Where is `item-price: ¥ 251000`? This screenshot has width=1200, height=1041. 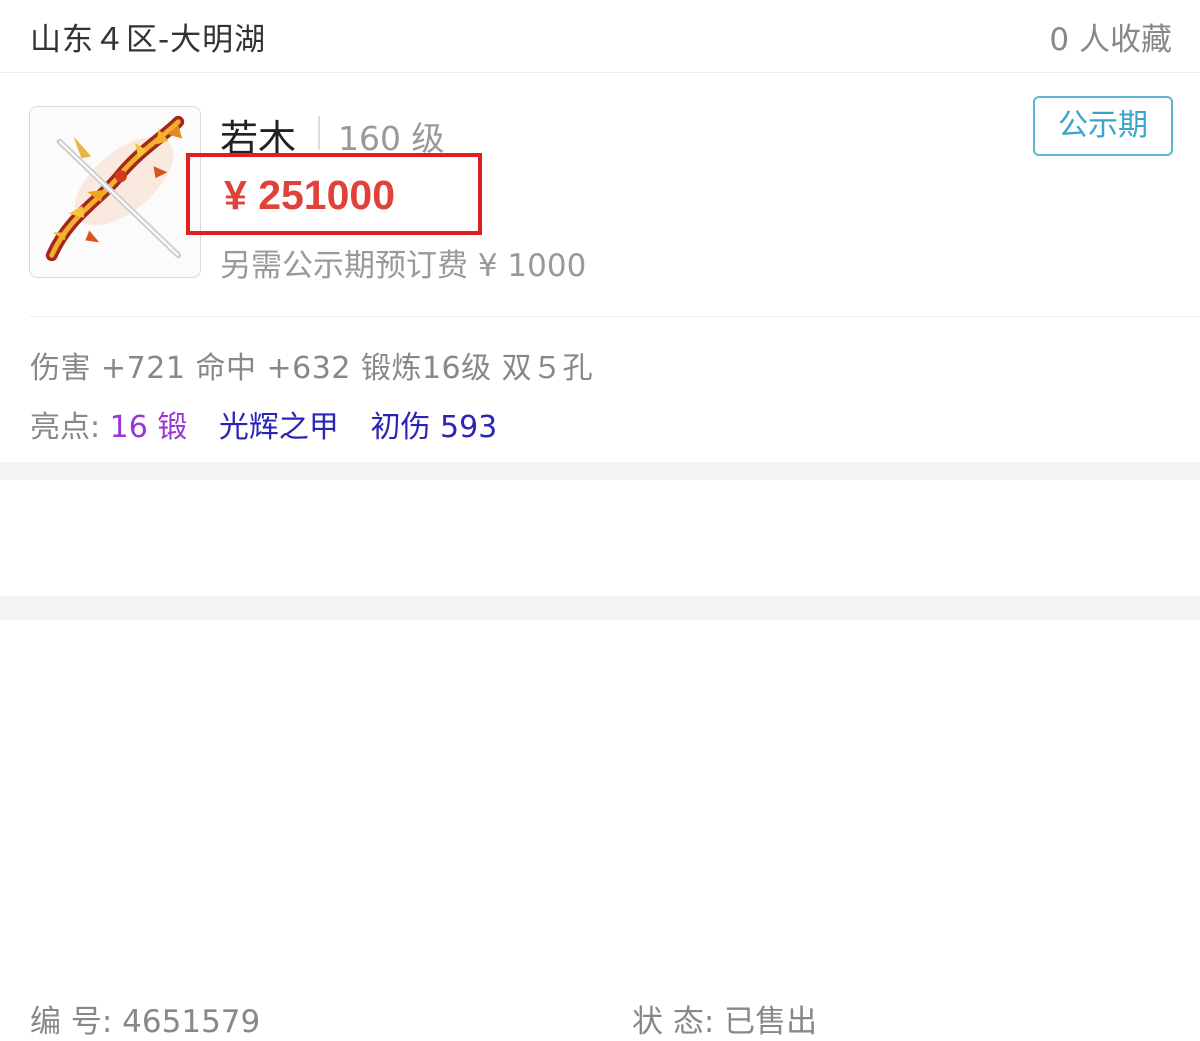
item-price: ¥ 251000 is located at coordinates (310, 195).